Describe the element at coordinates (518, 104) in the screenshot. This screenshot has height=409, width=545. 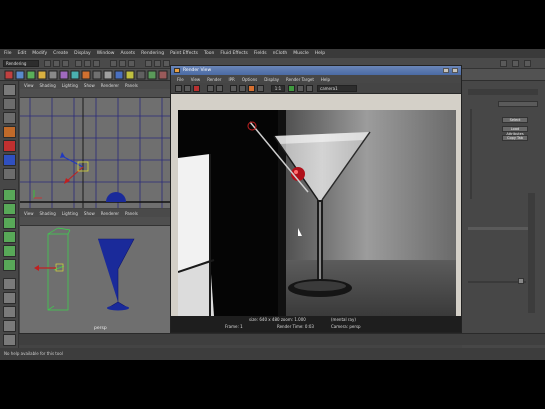
I see `node-name-field` at that location.